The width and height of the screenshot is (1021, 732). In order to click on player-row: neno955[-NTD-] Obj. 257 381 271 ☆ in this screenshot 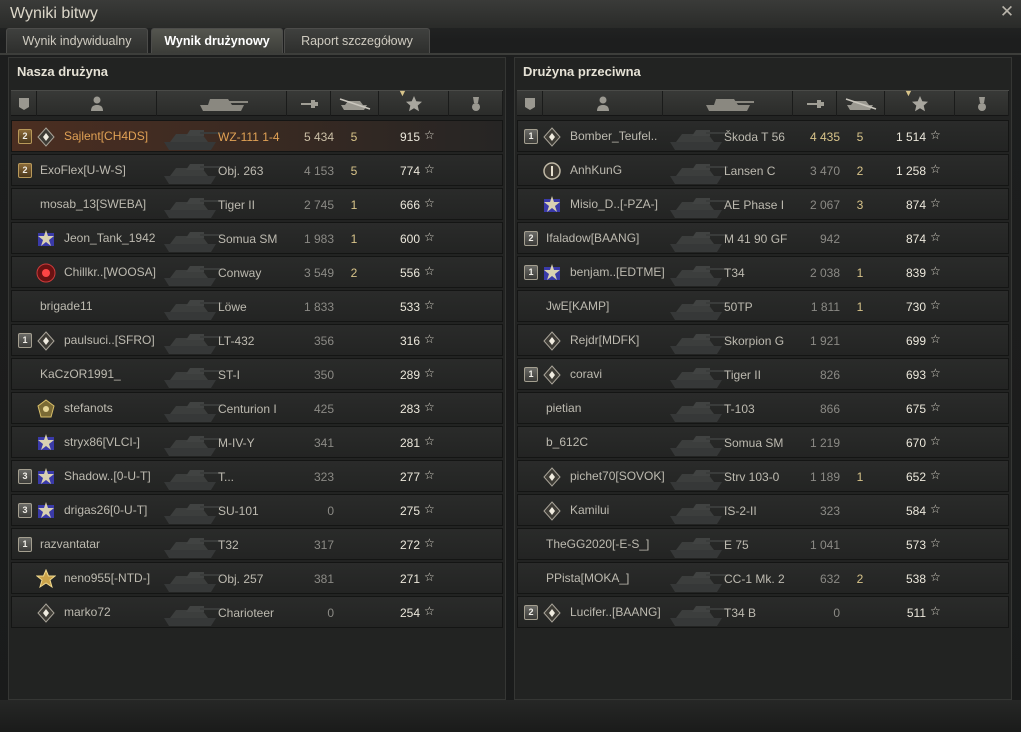, I will do `click(257, 578)`.